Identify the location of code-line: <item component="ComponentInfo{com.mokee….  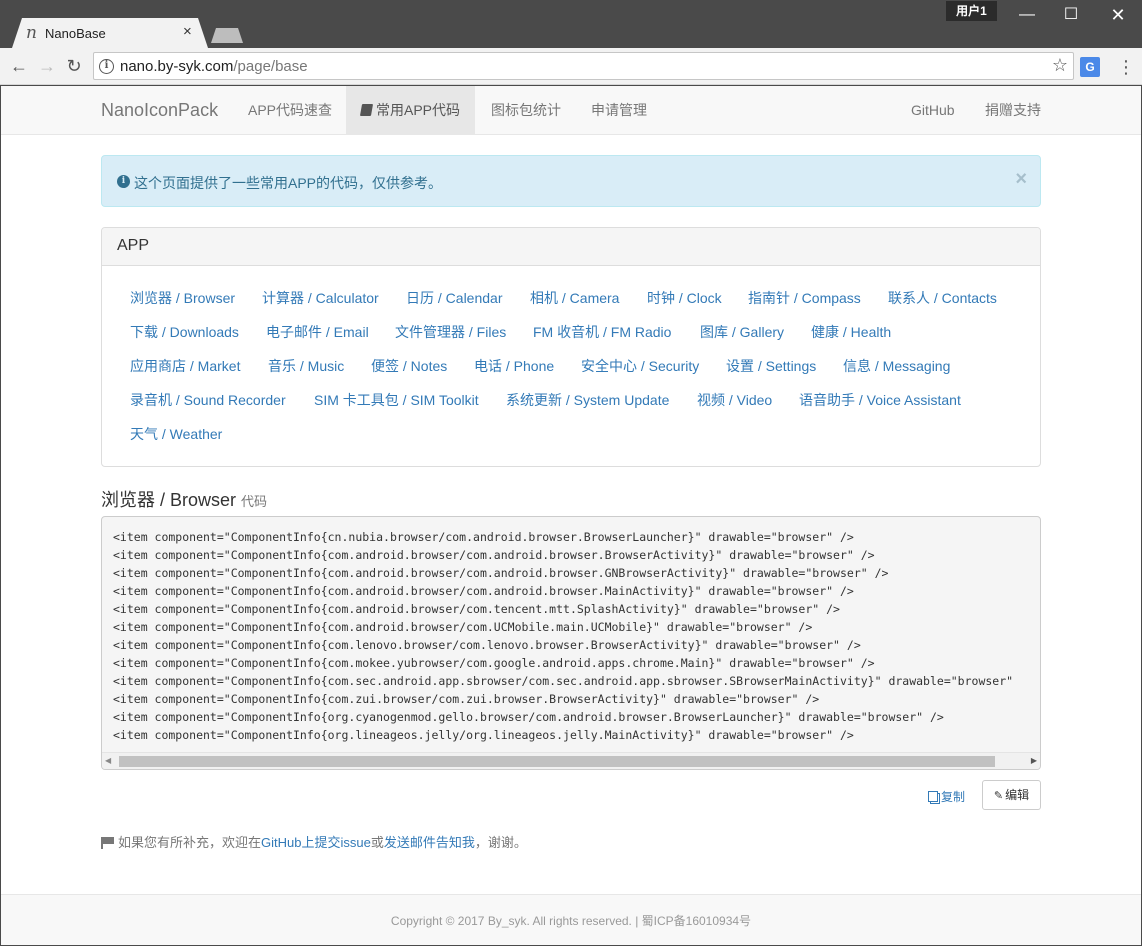
(494, 663).